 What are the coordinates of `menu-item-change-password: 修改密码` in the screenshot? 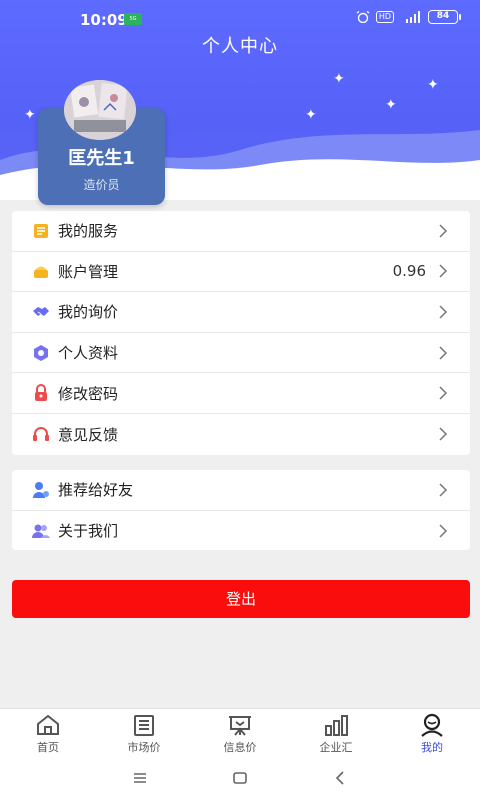 It's located at (241, 393).